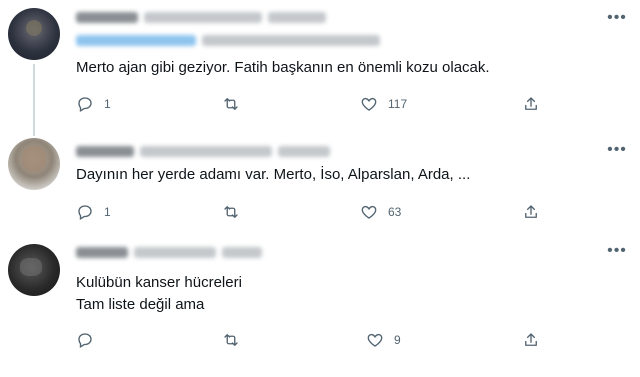 The width and height of the screenshot is (640, 377). What do you see at coordinates (316, 104) in the screenshot?
I see `tweet-actions: 1 117` at bounding box center [316, 104].